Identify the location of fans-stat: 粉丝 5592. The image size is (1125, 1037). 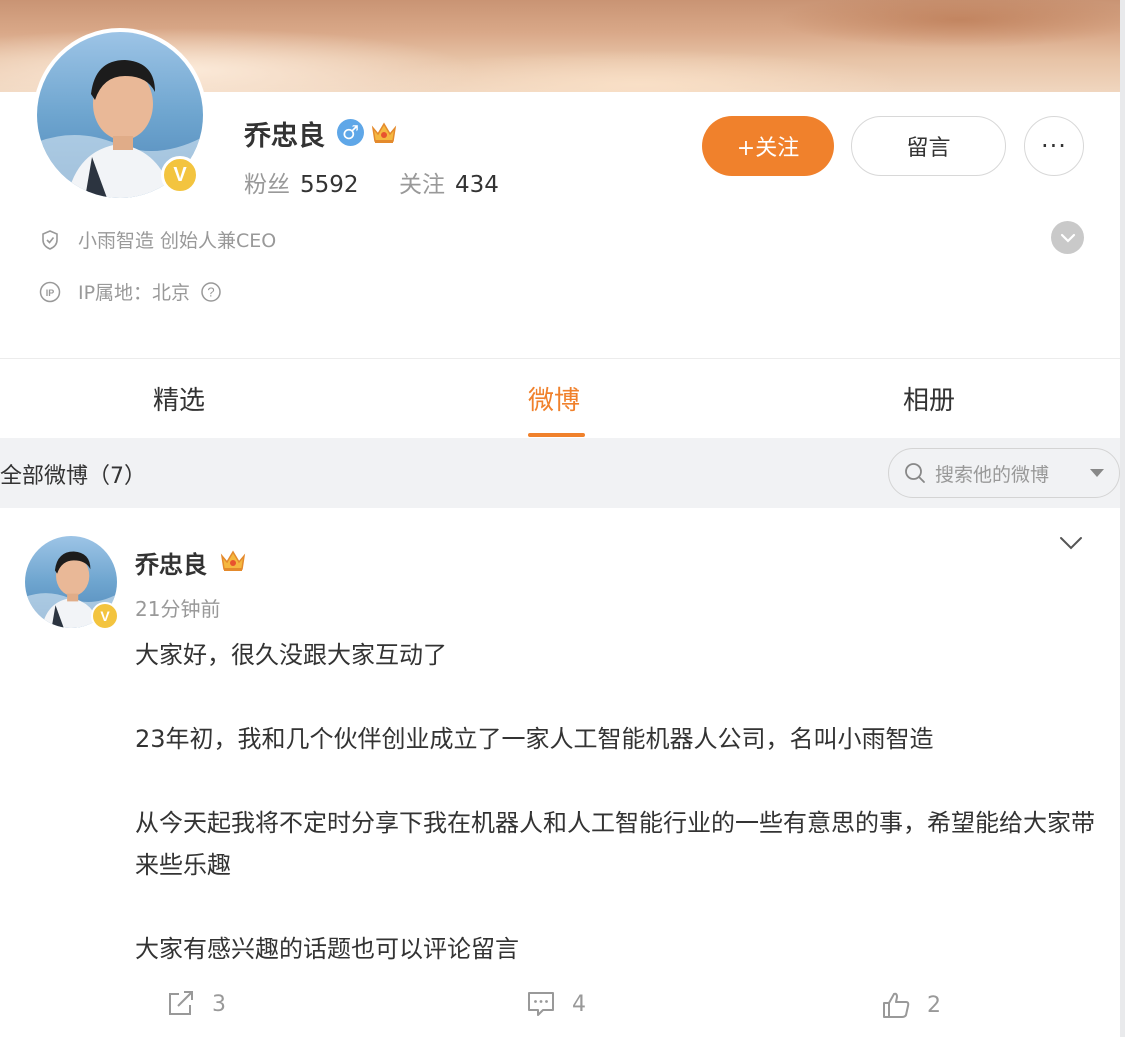
(301, 182).